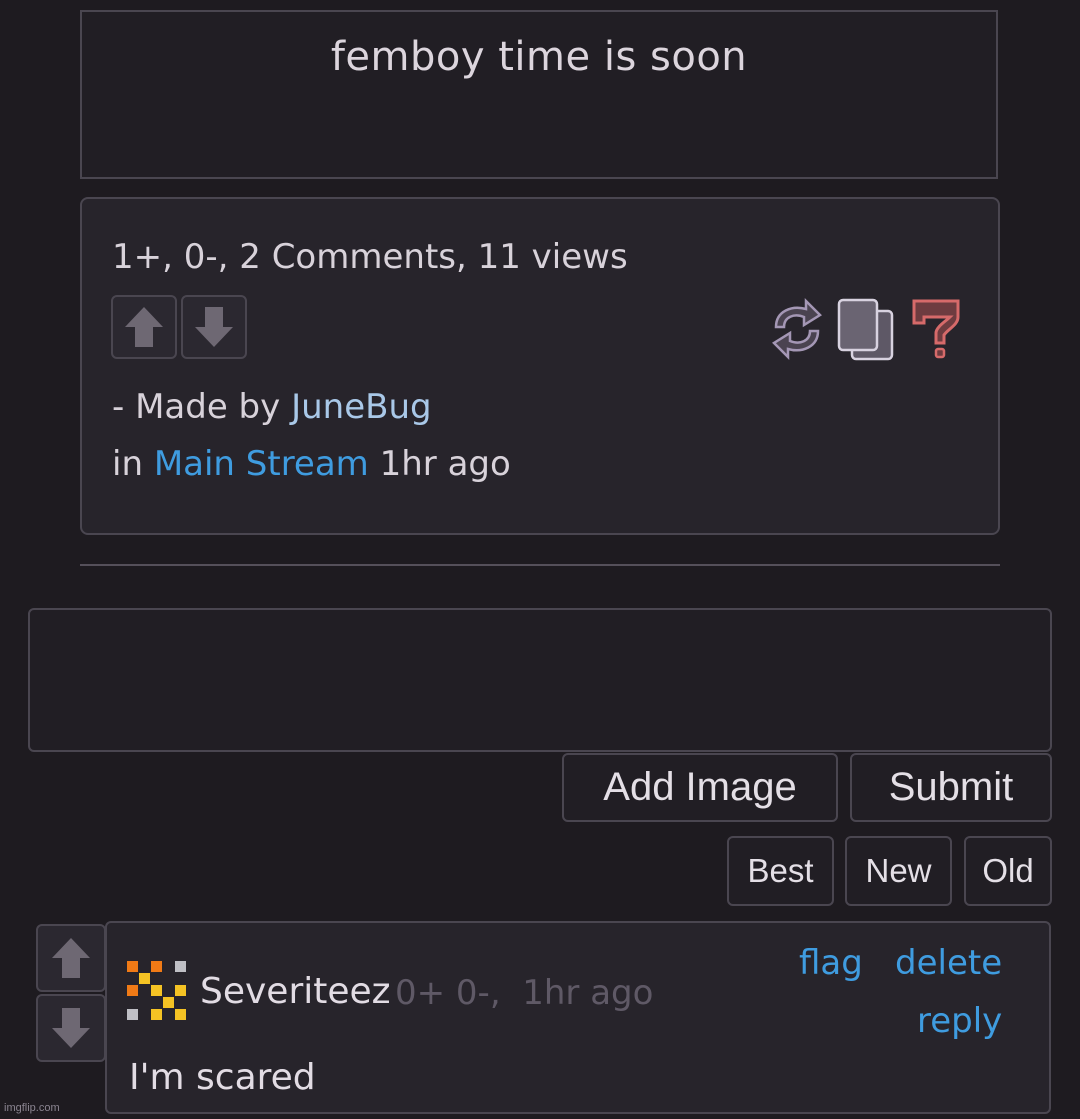 The height and width of the screenshot is (1119, 1080). What do you see at coordinates (951, 787) in the screenshot?
I see `submit-button: Submit` at bounding box center [951, 787].